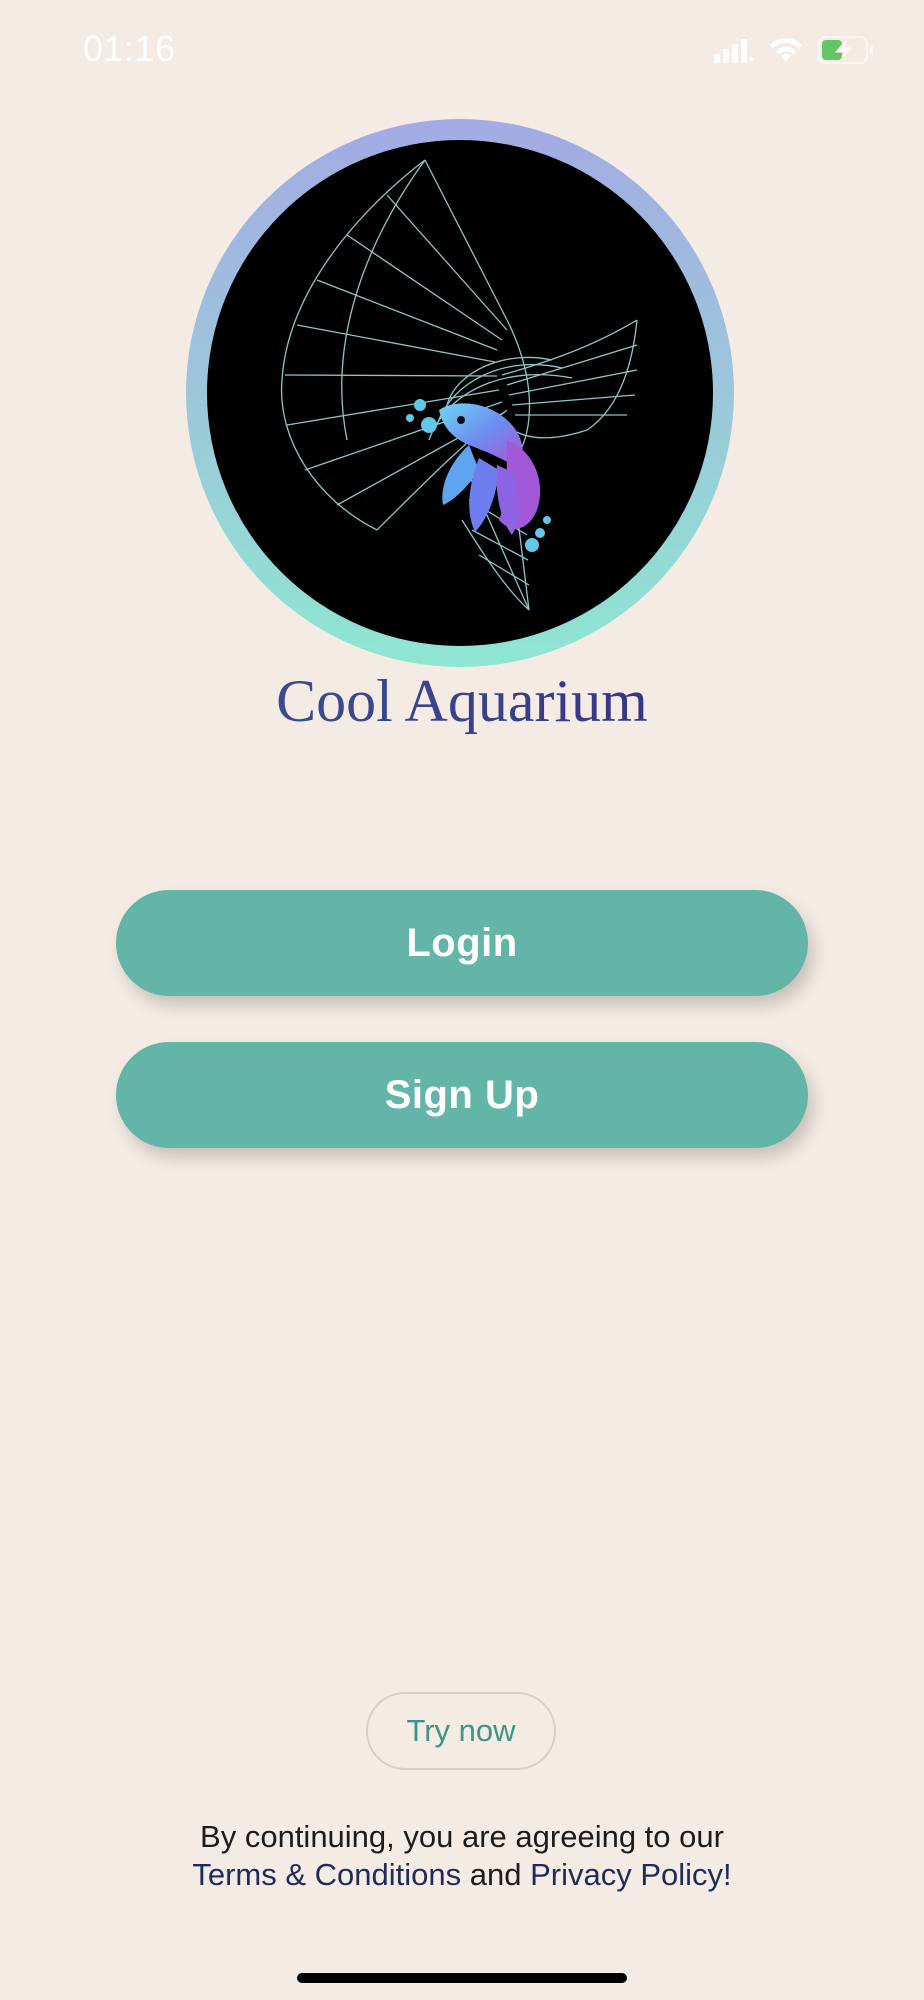  Describe the element at coordinates (462, 943) in the screenshot. I see `login-button: Login` at that location.